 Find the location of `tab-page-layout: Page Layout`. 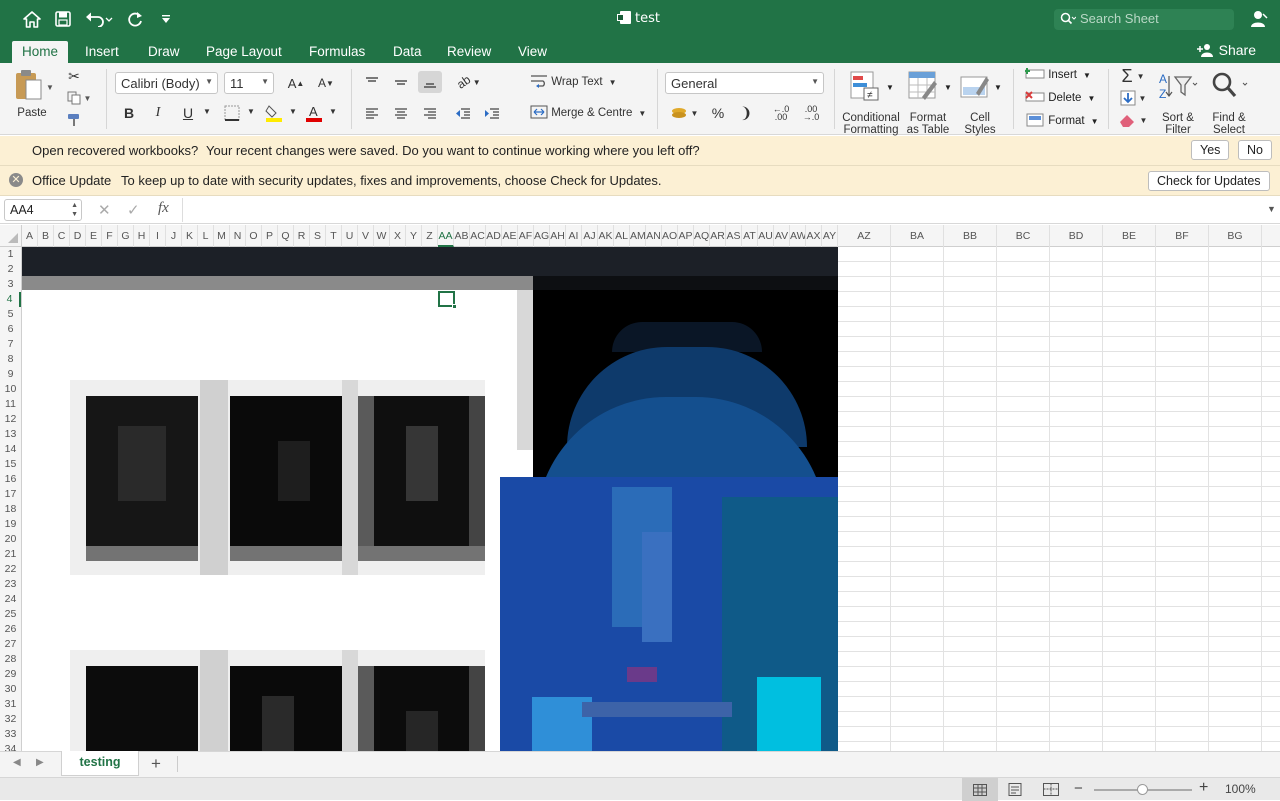

tab-page-layout: Page Layout is located at coordinates (244, 52).